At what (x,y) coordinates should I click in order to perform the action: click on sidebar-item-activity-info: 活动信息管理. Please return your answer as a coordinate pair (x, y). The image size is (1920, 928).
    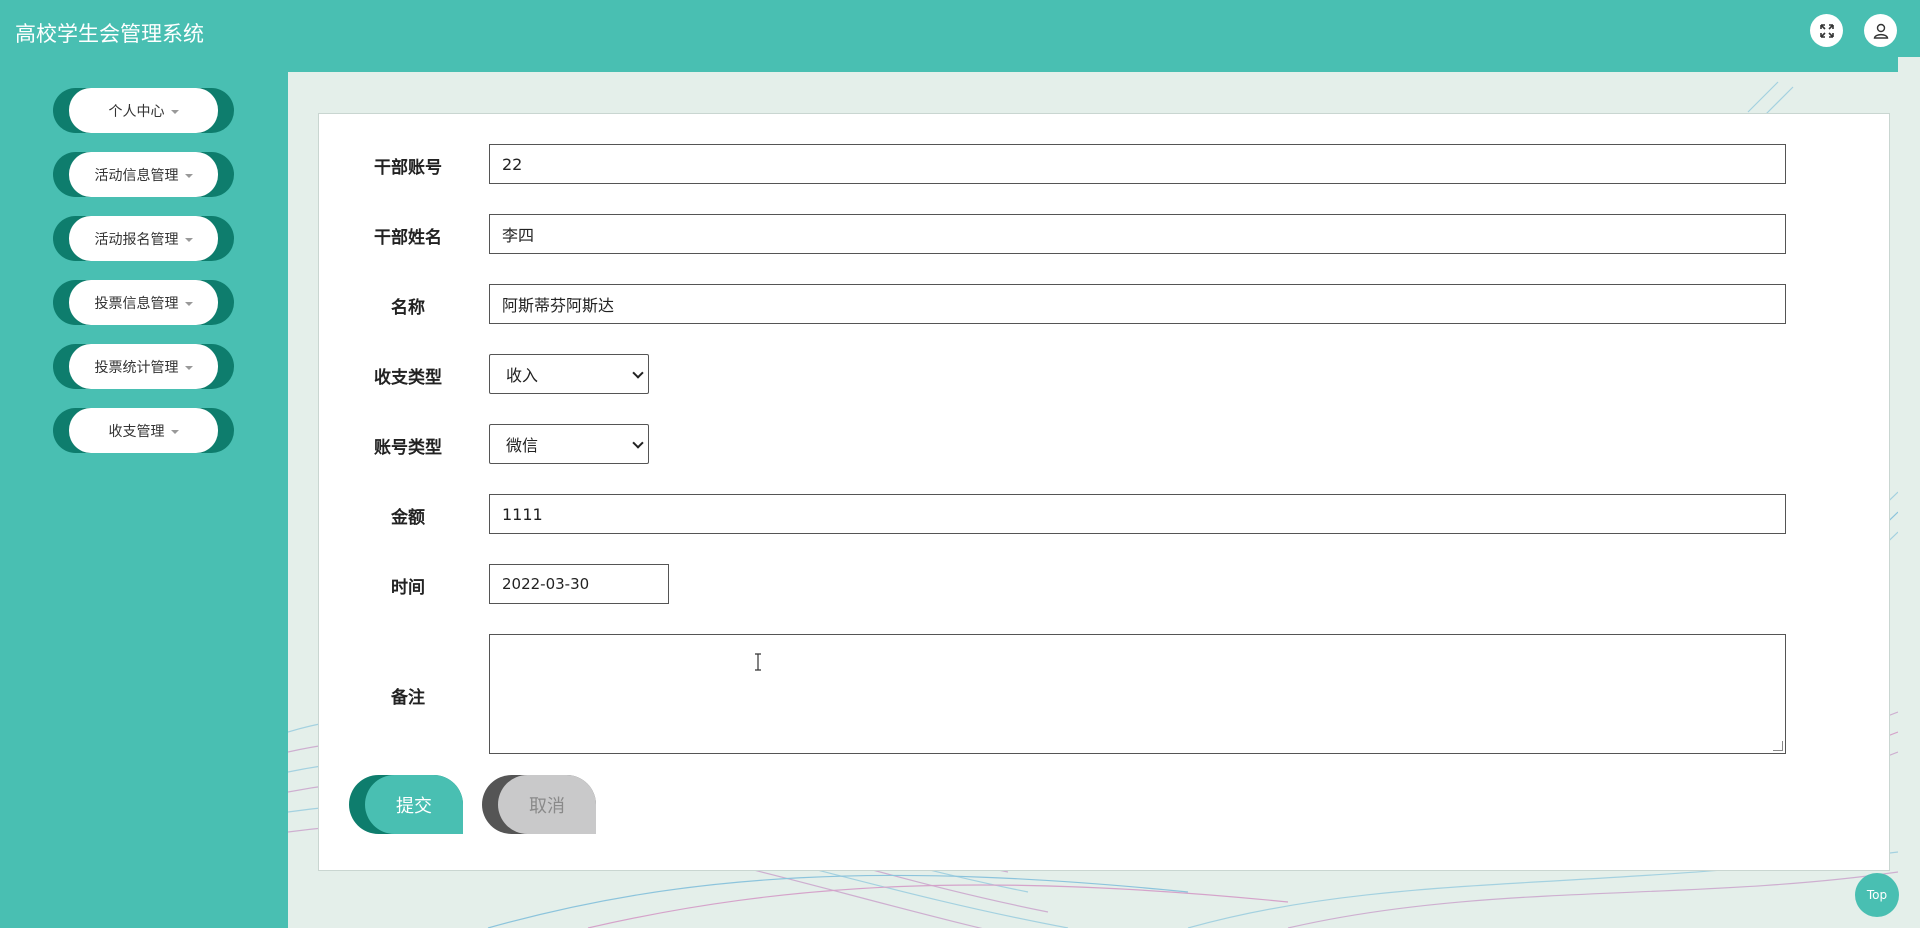
    Looking at the image, I should click on (143, 174).